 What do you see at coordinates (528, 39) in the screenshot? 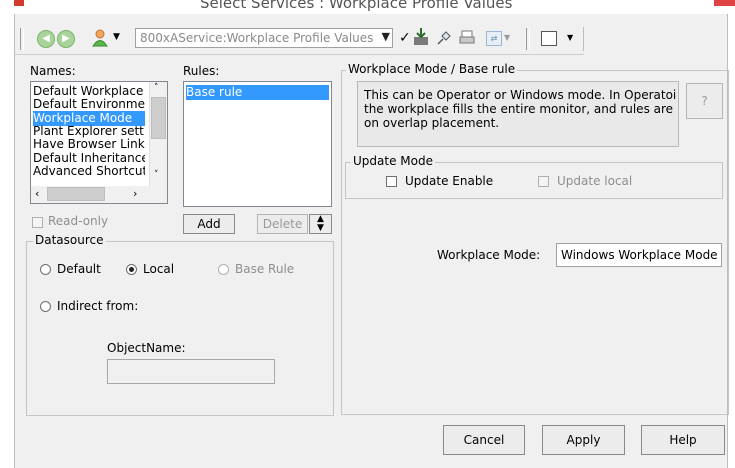
I see `toolbar-separator` at bounding box center [528, 39].